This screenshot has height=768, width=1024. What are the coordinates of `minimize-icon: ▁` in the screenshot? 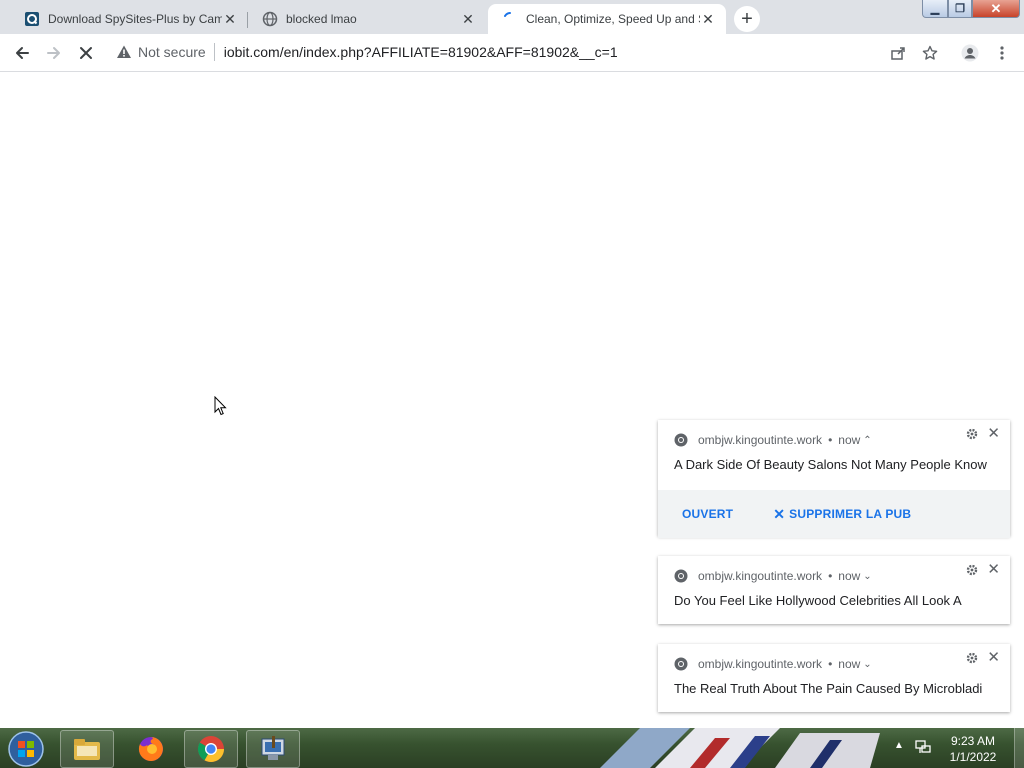 It's located at (935, 9).